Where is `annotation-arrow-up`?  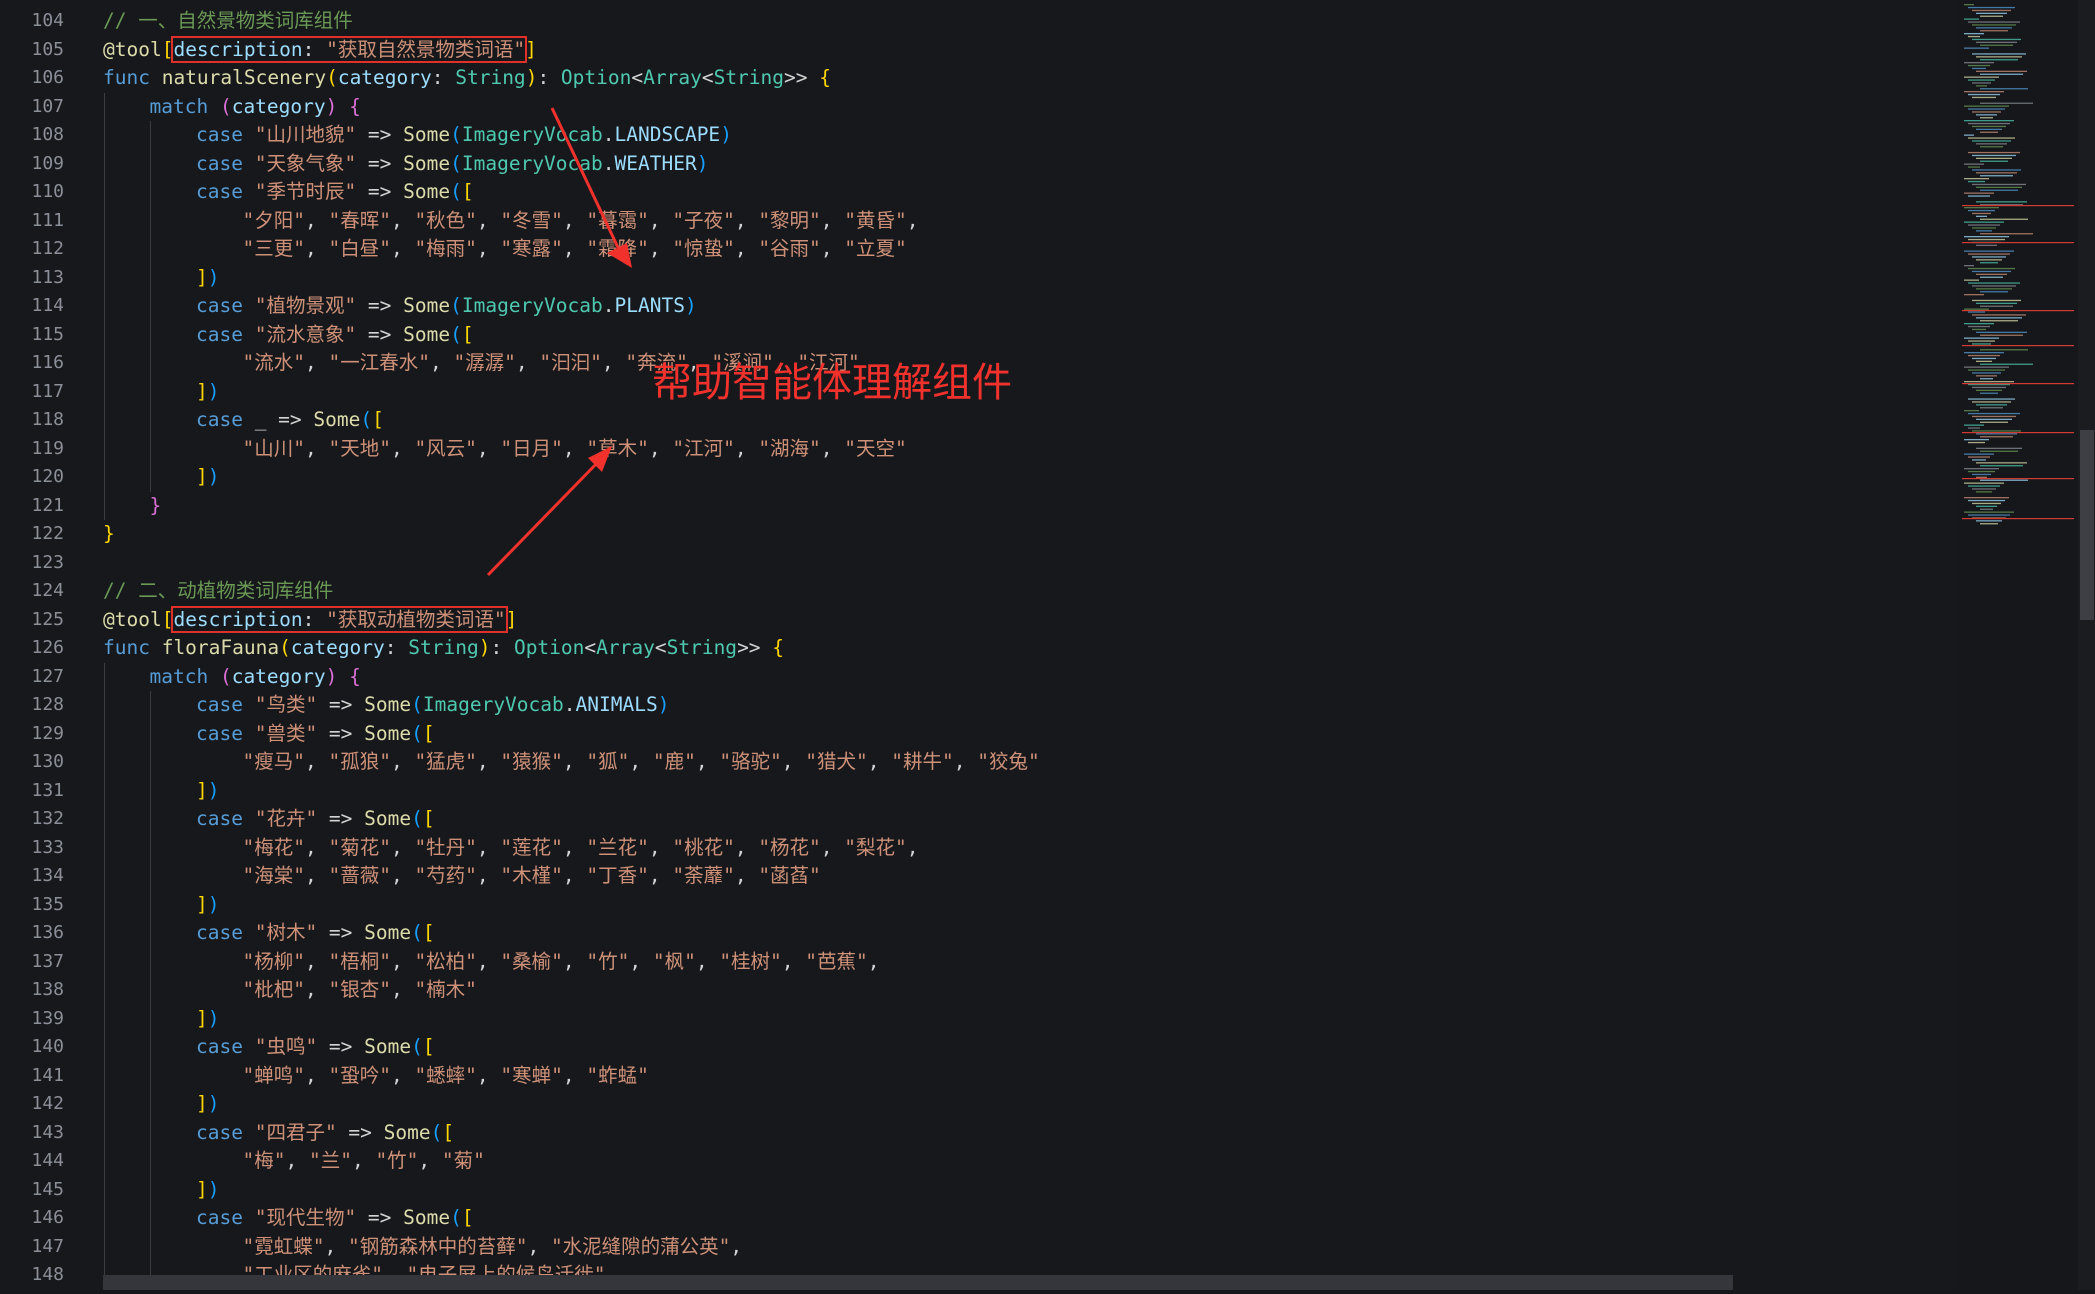
annotation-arrow-up is located at coordinates (544, 517).